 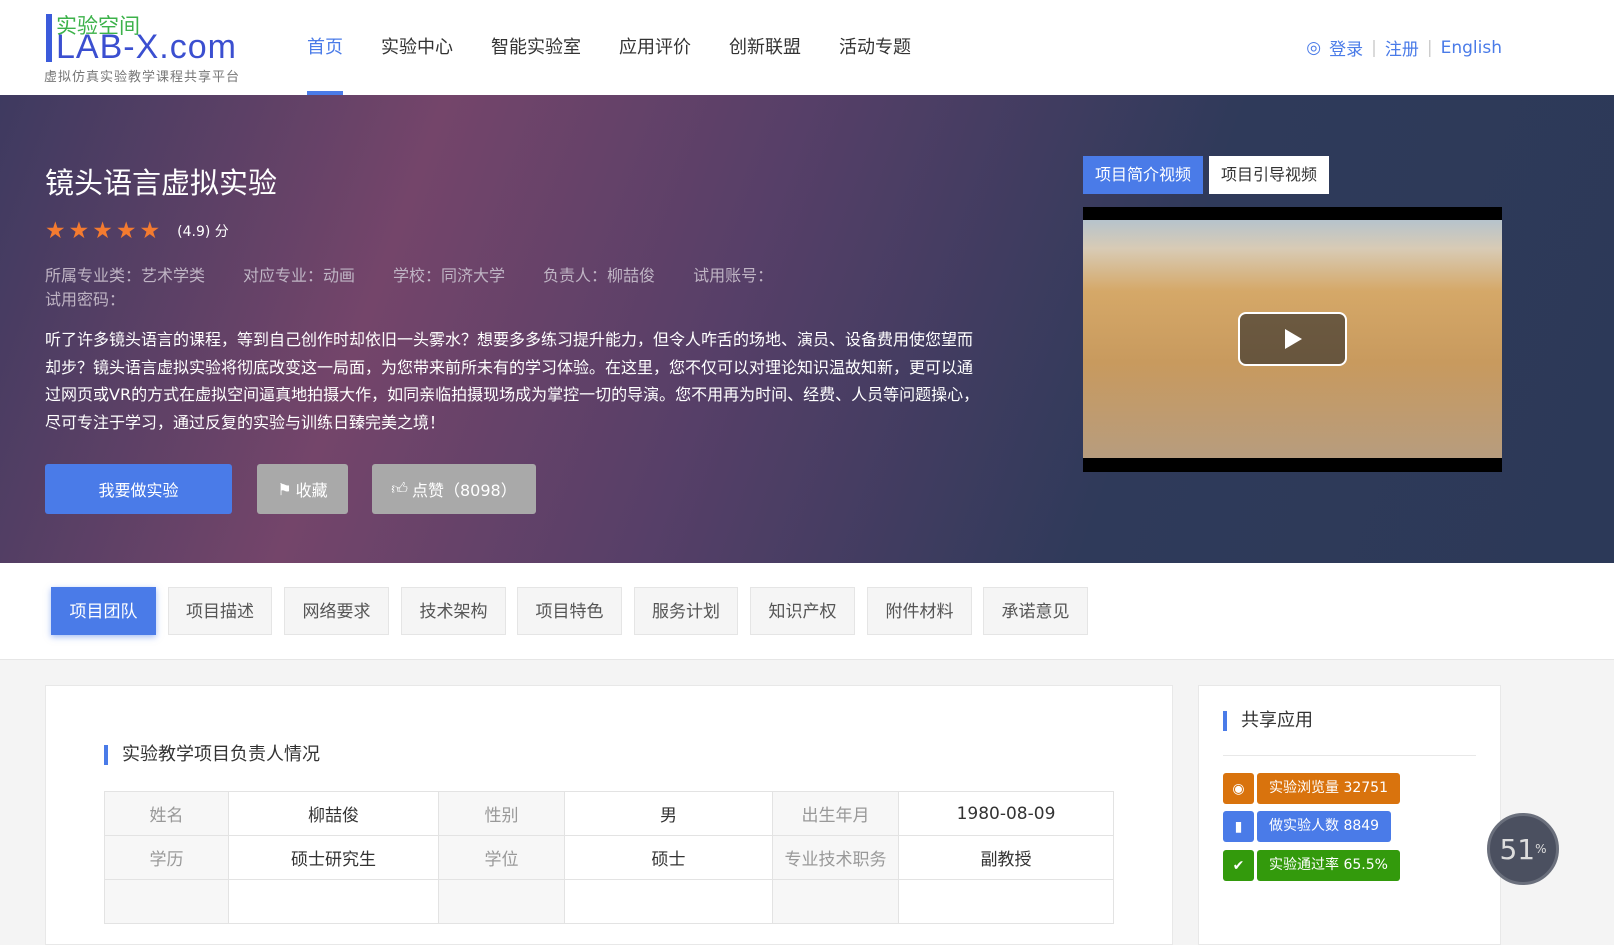 I want to click on person-icon: ▮, so click(x=1238, y=826).